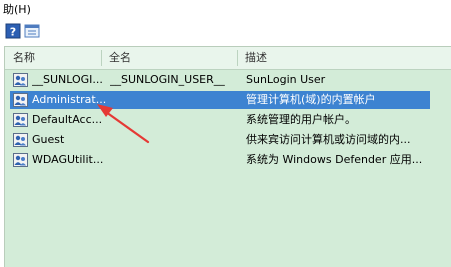  Describe the element at coordinates (120, 58) in the screenshot. I see `column-header-fullname: 全名` at that location.